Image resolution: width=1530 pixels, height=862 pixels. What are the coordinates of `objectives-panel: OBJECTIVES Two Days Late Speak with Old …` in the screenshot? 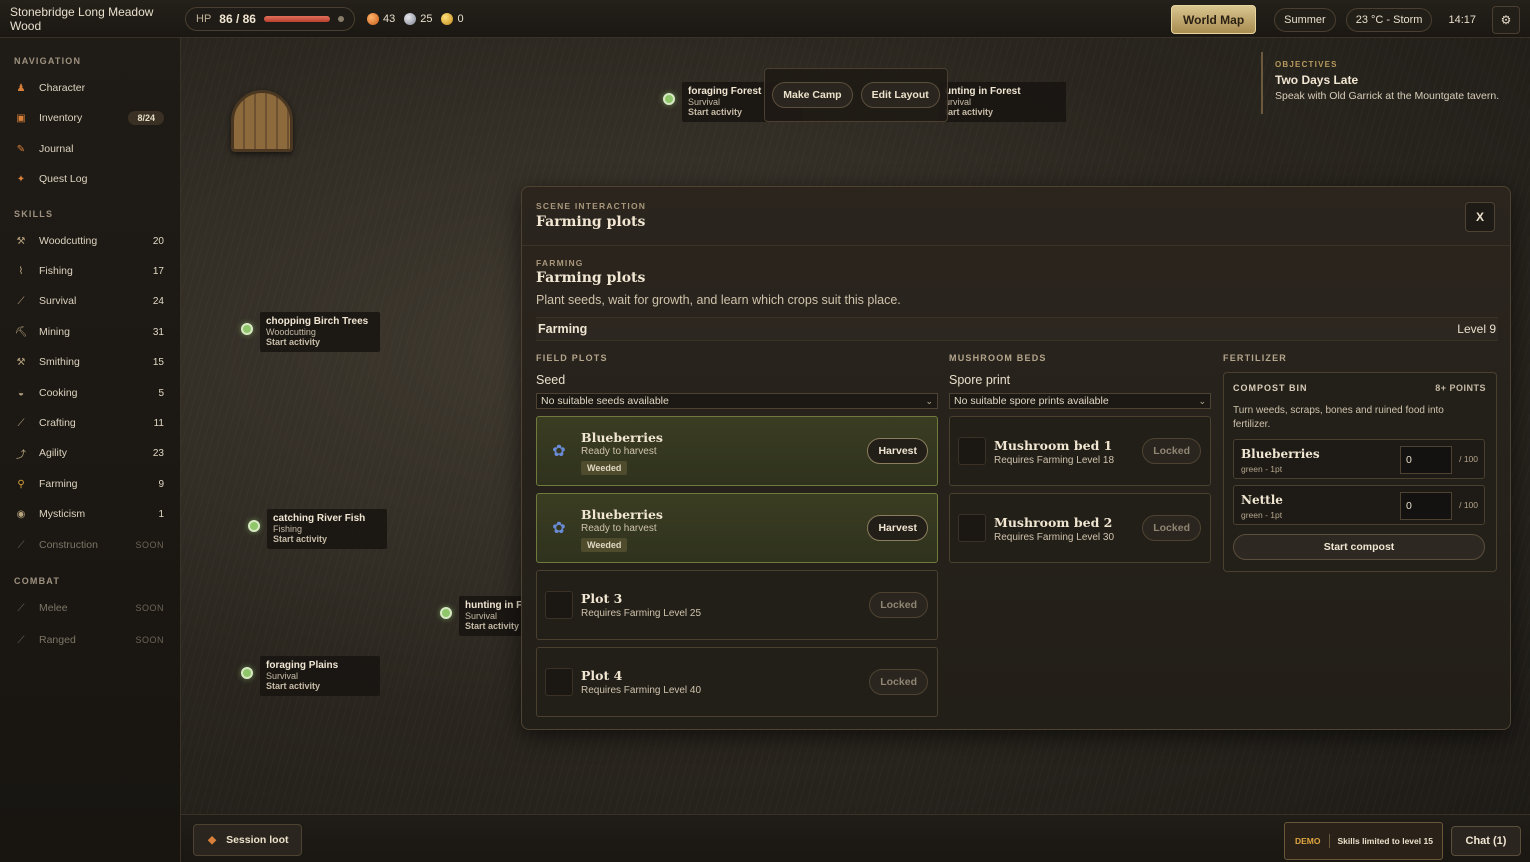 It's located at (1391, 83).